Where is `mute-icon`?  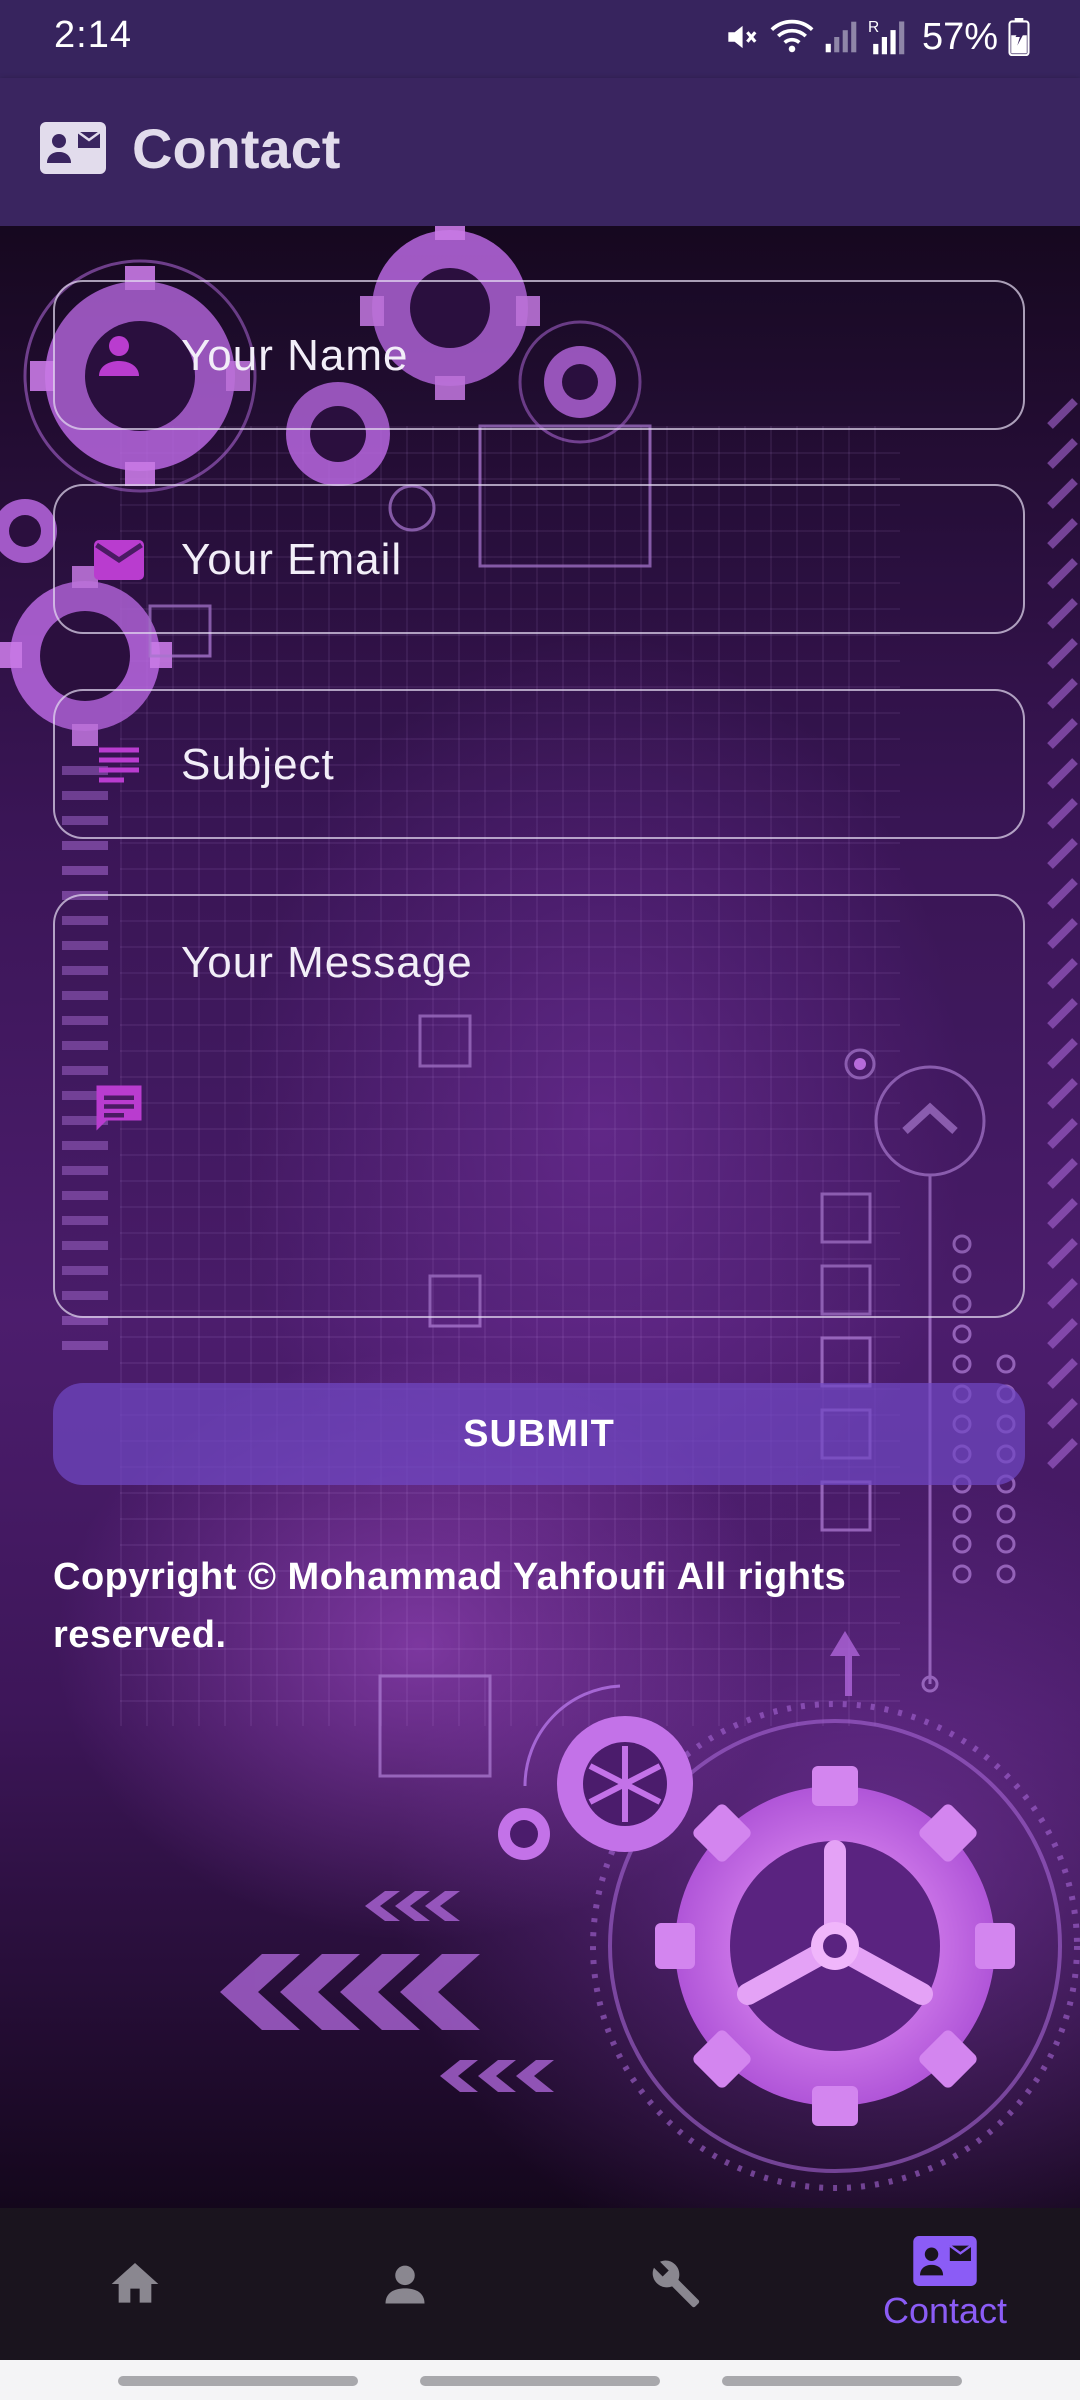 mute-icon is located at coordinates (742, 37).